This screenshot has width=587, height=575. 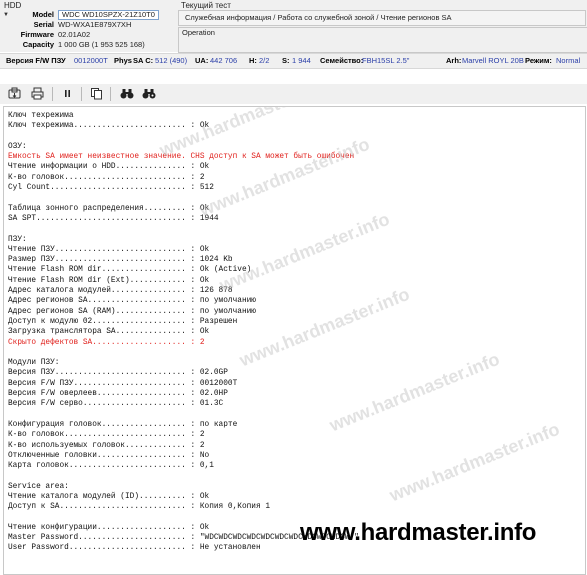 I want to click on log-line: Service area:, so click(x=38, y=486).